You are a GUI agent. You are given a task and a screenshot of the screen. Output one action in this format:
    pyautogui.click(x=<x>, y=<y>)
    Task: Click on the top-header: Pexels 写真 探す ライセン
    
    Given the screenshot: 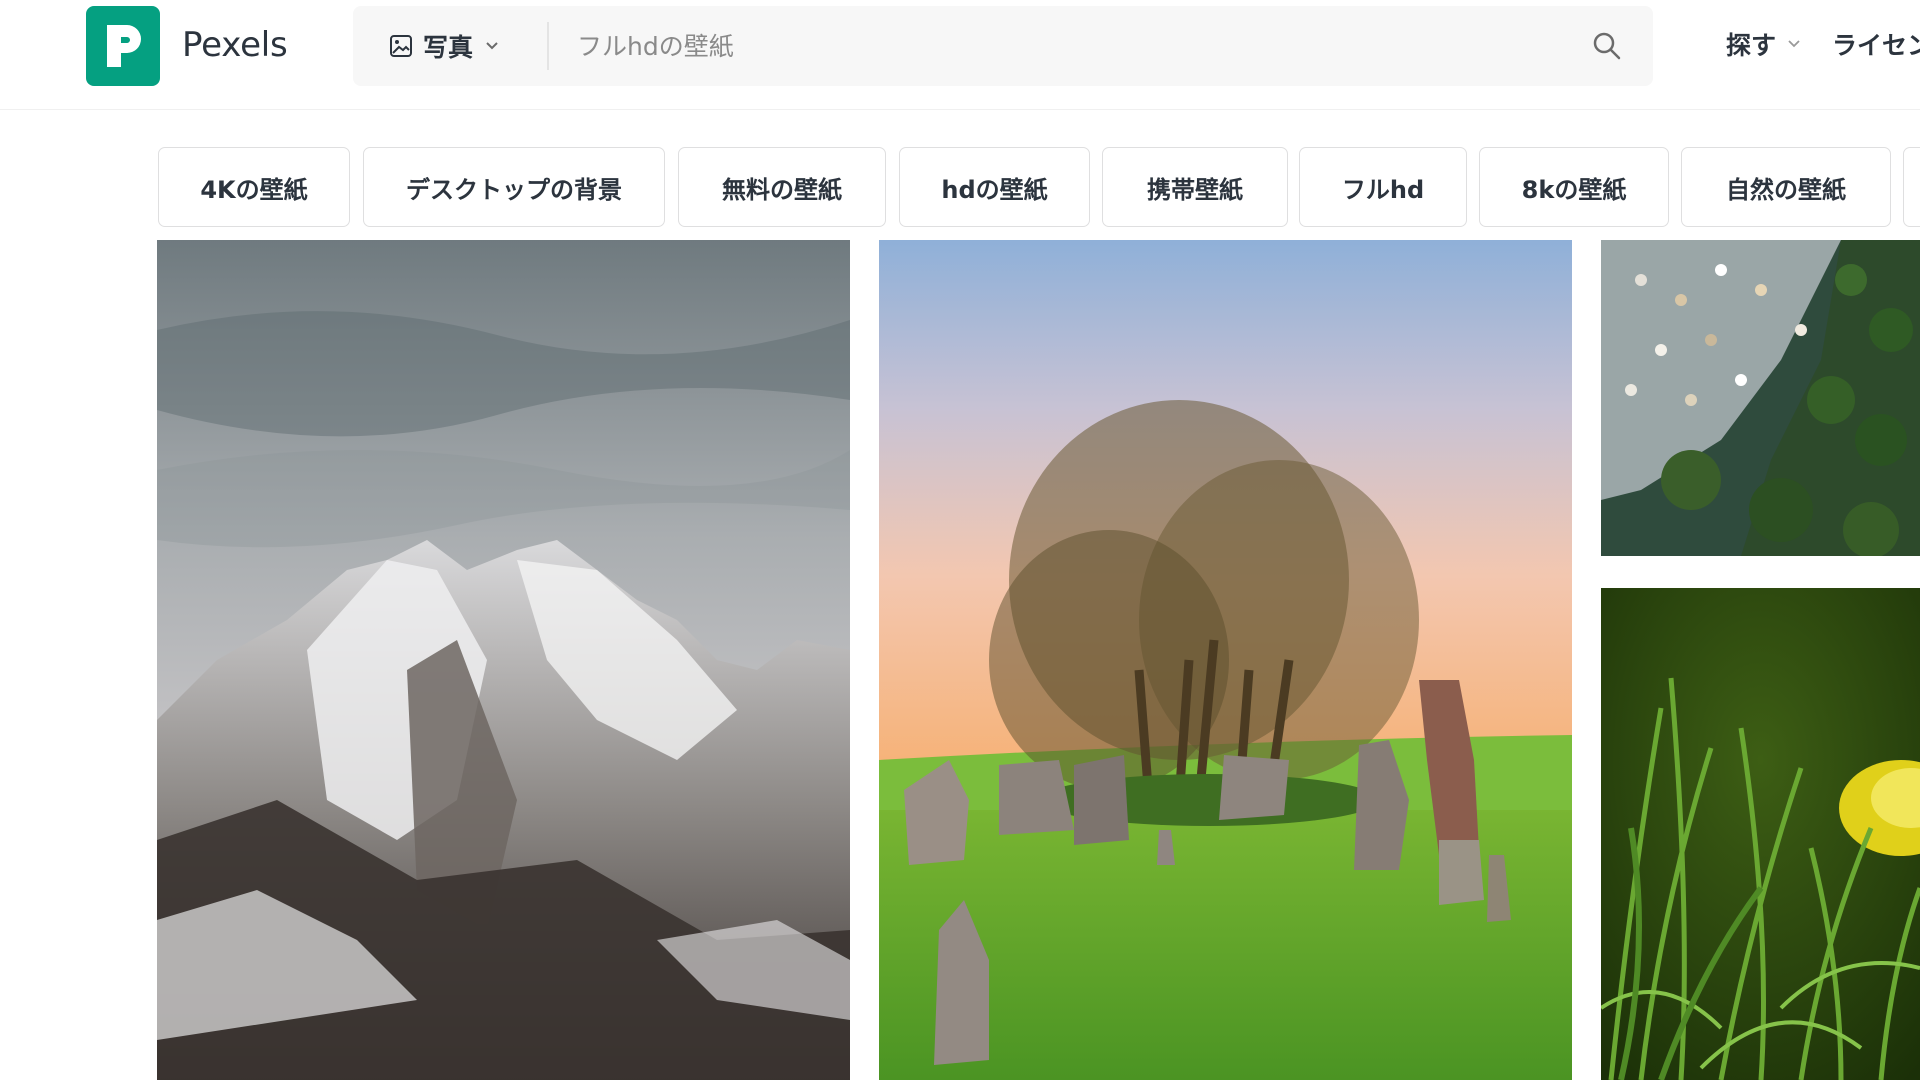 What is the action you would take?
    pyautogui.click(x=960, y=55)
    